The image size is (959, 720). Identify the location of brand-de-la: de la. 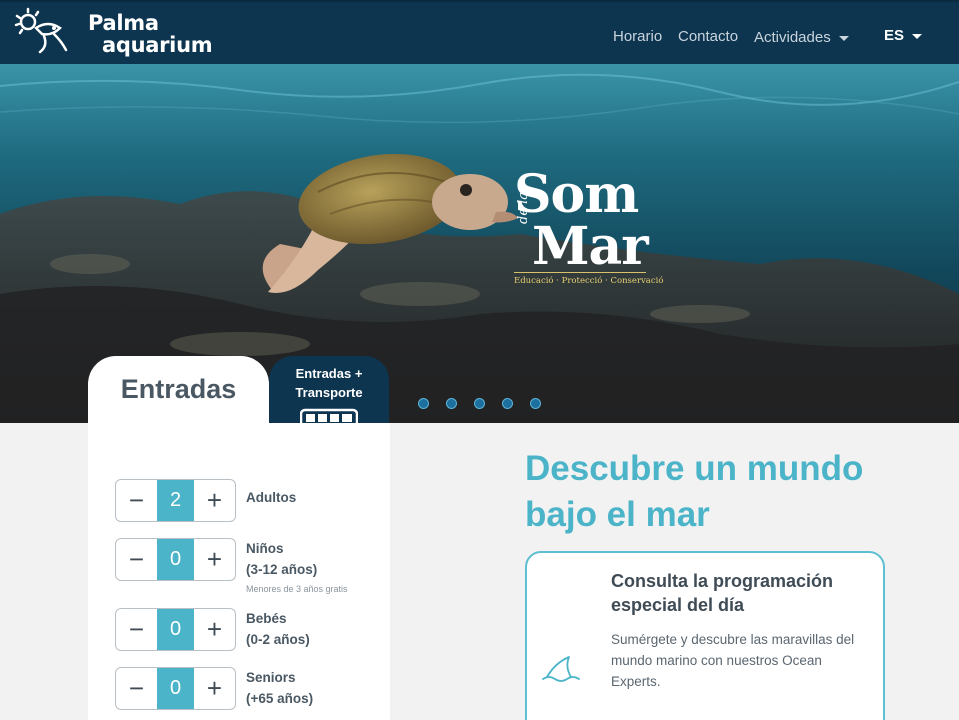
(523, 207).